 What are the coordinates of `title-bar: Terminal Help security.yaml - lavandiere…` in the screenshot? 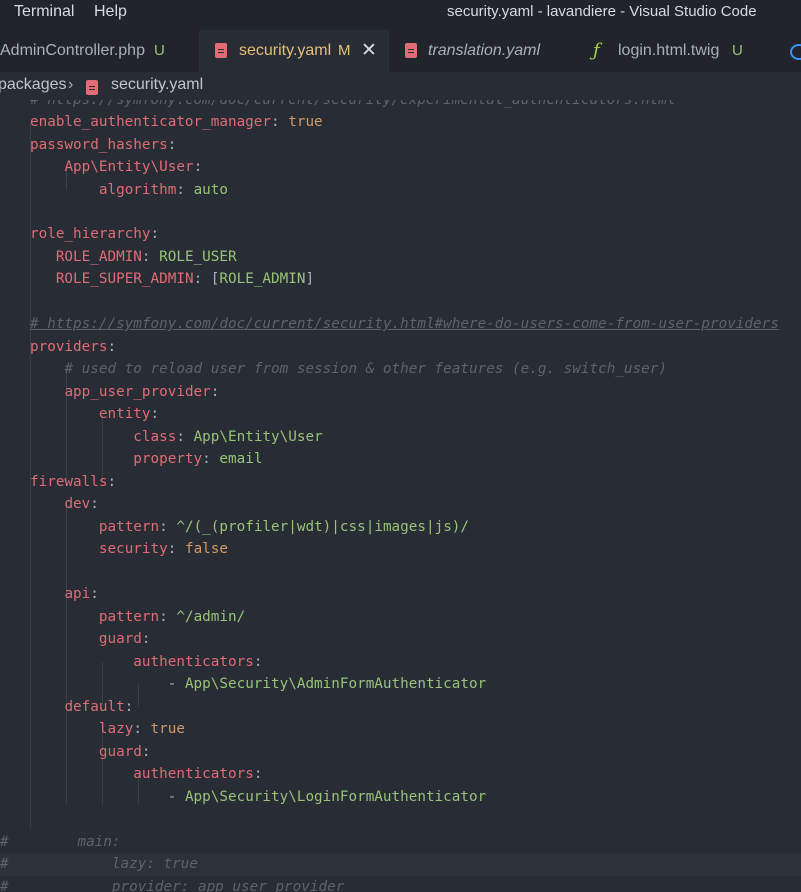 It's located at (400, 15).